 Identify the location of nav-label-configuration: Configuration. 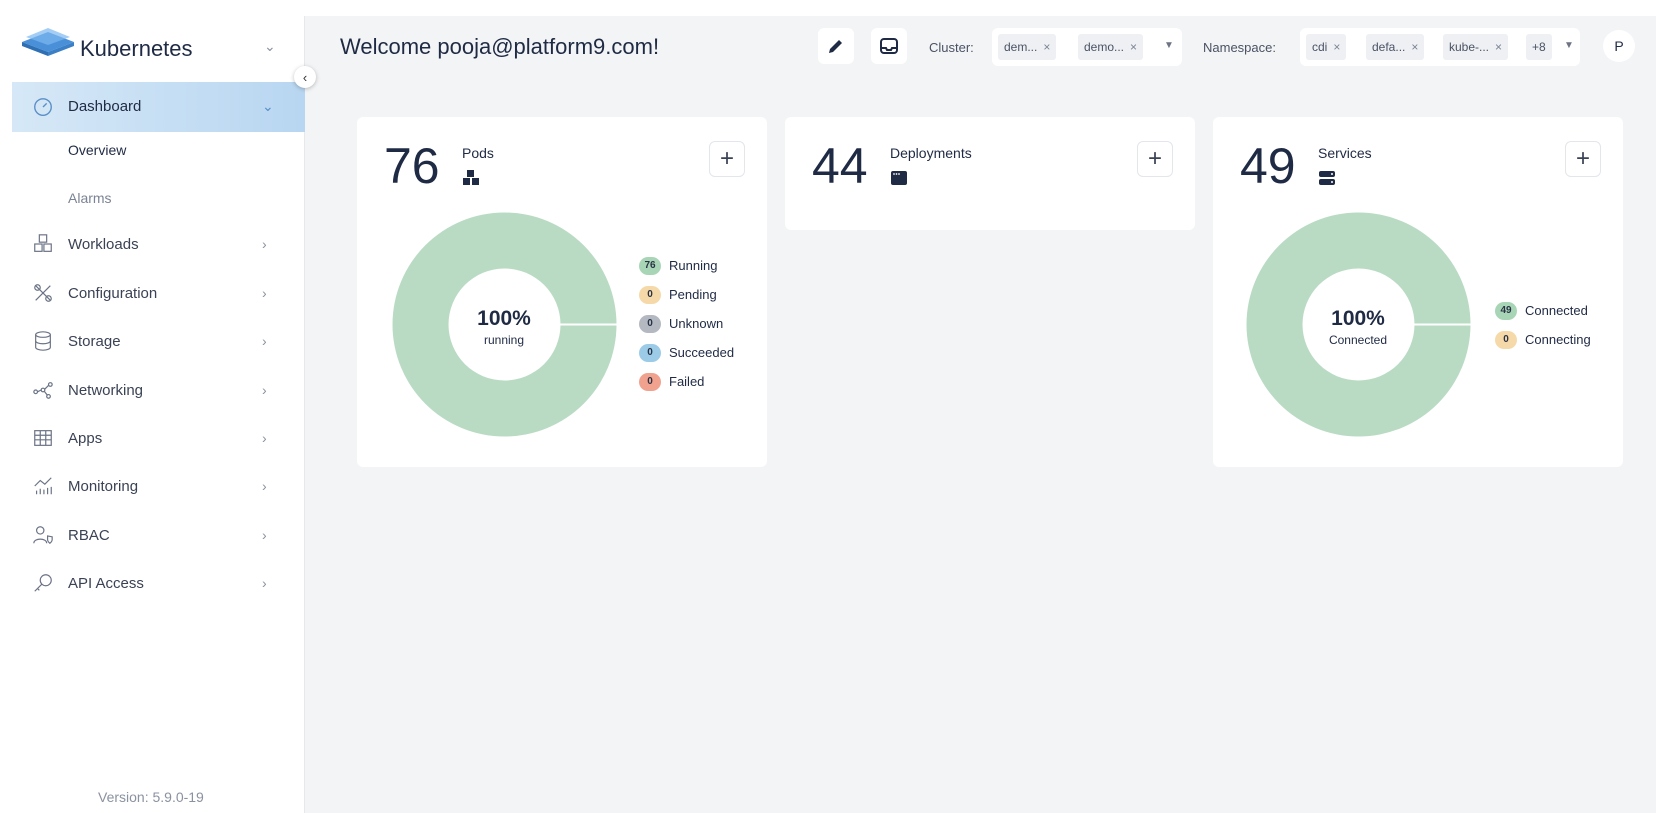
(113, 293).